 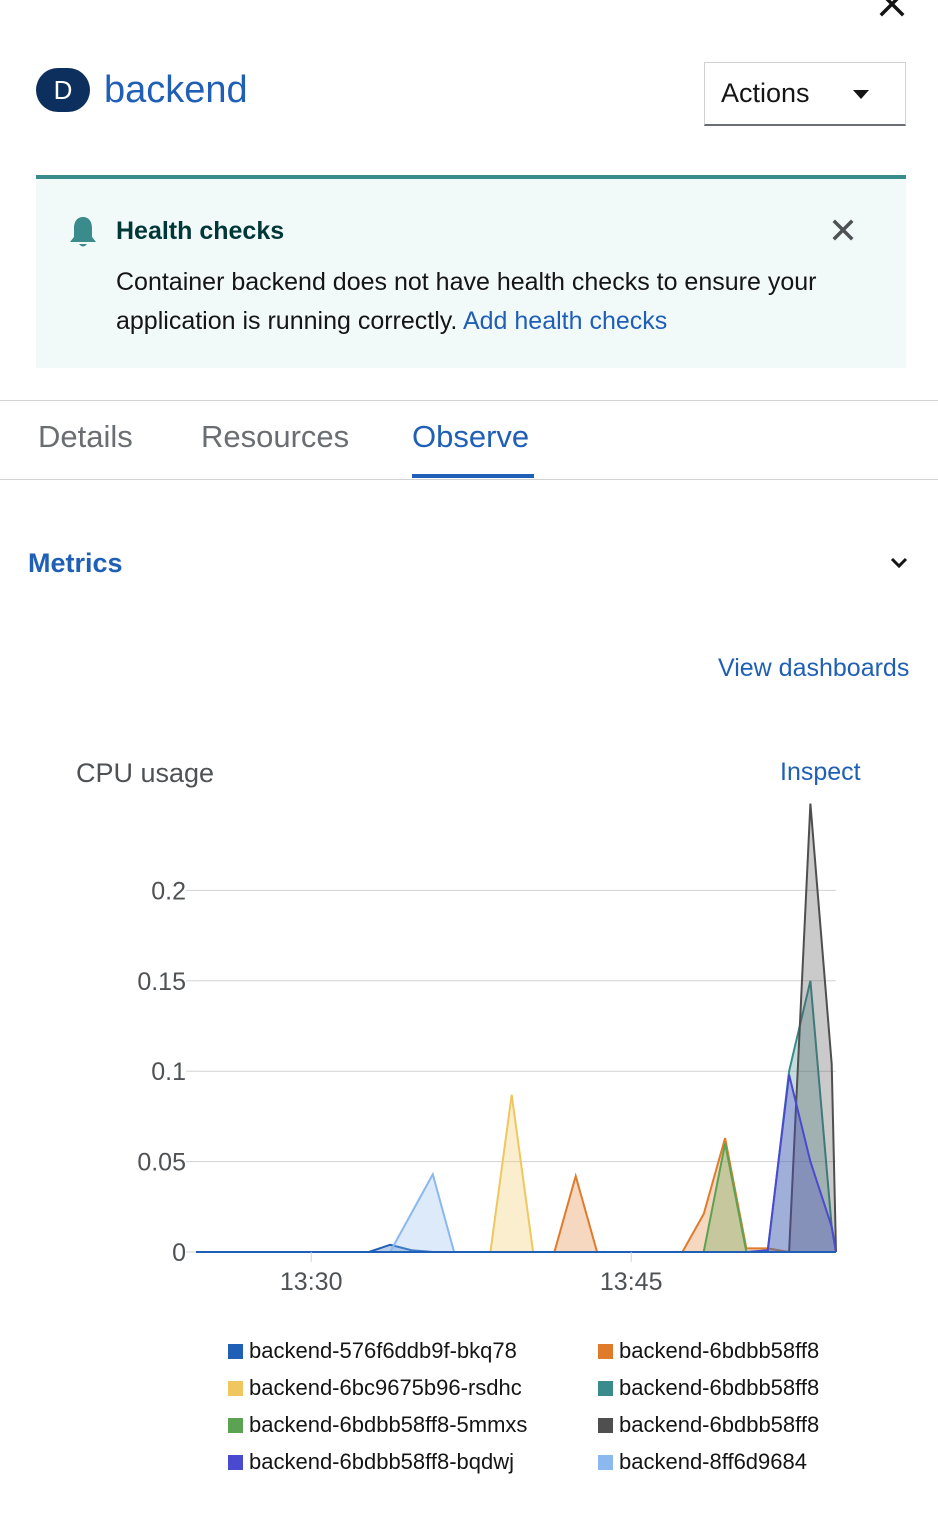 What do you see at coordinates (861, 94) in the screenshot?
I see `caret-down-icon` at bounding box center [861, 94].